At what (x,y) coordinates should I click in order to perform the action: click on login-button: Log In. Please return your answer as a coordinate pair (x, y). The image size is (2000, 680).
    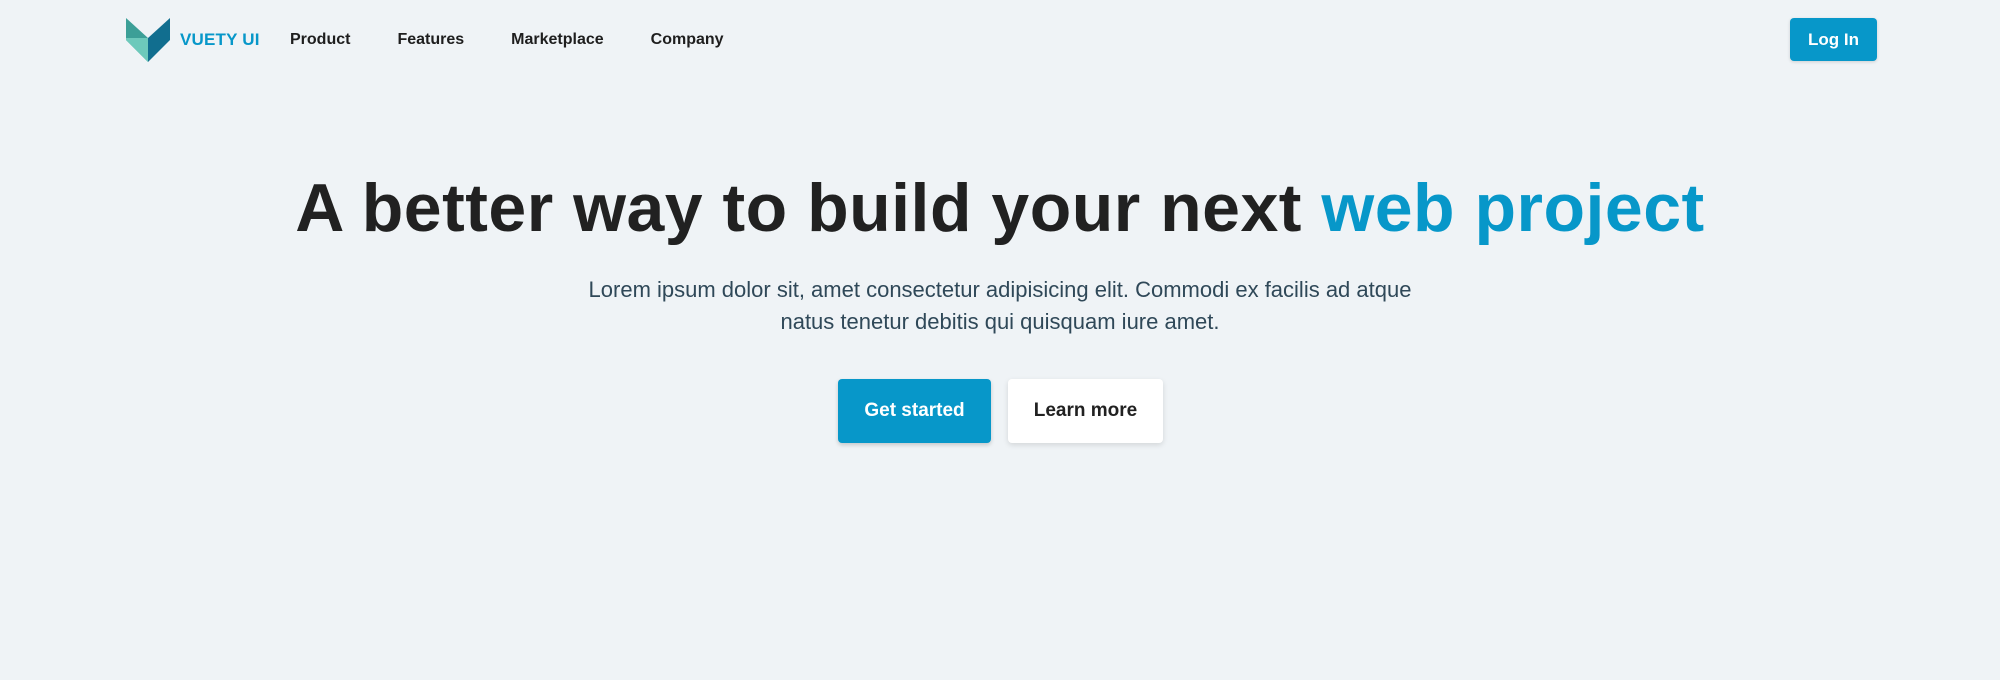
    Looking at the image, I should click on (1833, 39).